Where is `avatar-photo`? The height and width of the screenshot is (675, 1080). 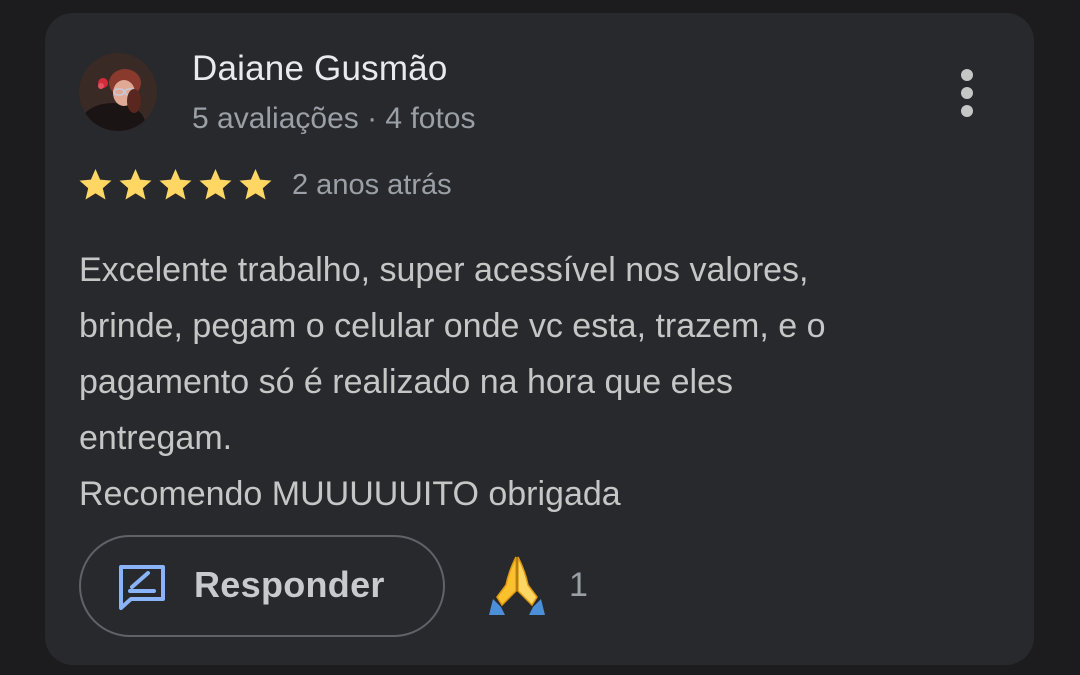 avatar-photo is located at coordinates (118, 92).